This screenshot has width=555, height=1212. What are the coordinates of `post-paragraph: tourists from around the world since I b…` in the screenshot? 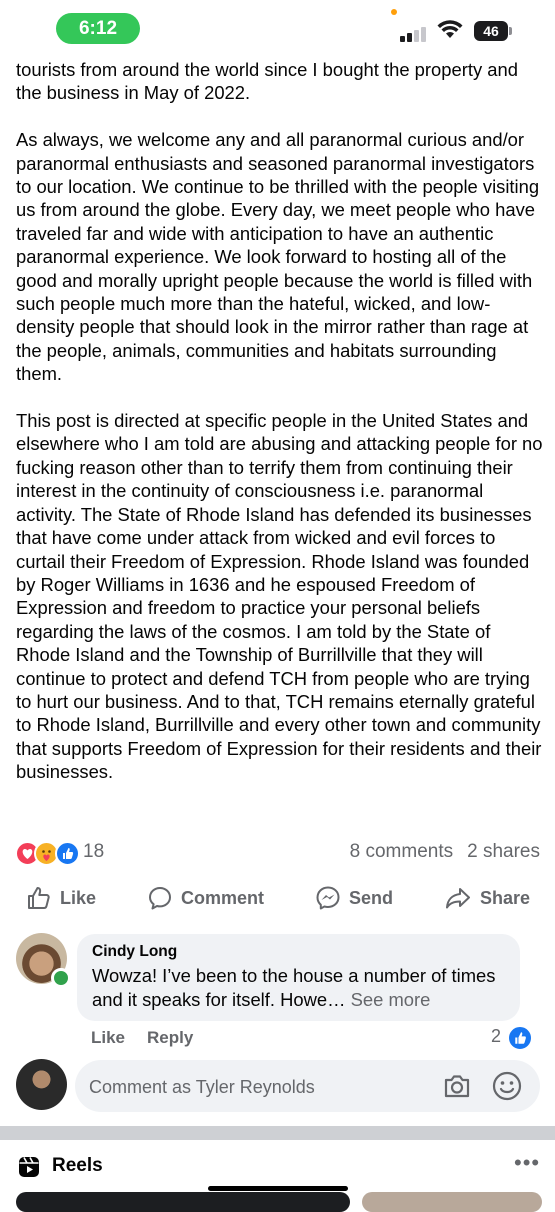 It's located at (267, 81).